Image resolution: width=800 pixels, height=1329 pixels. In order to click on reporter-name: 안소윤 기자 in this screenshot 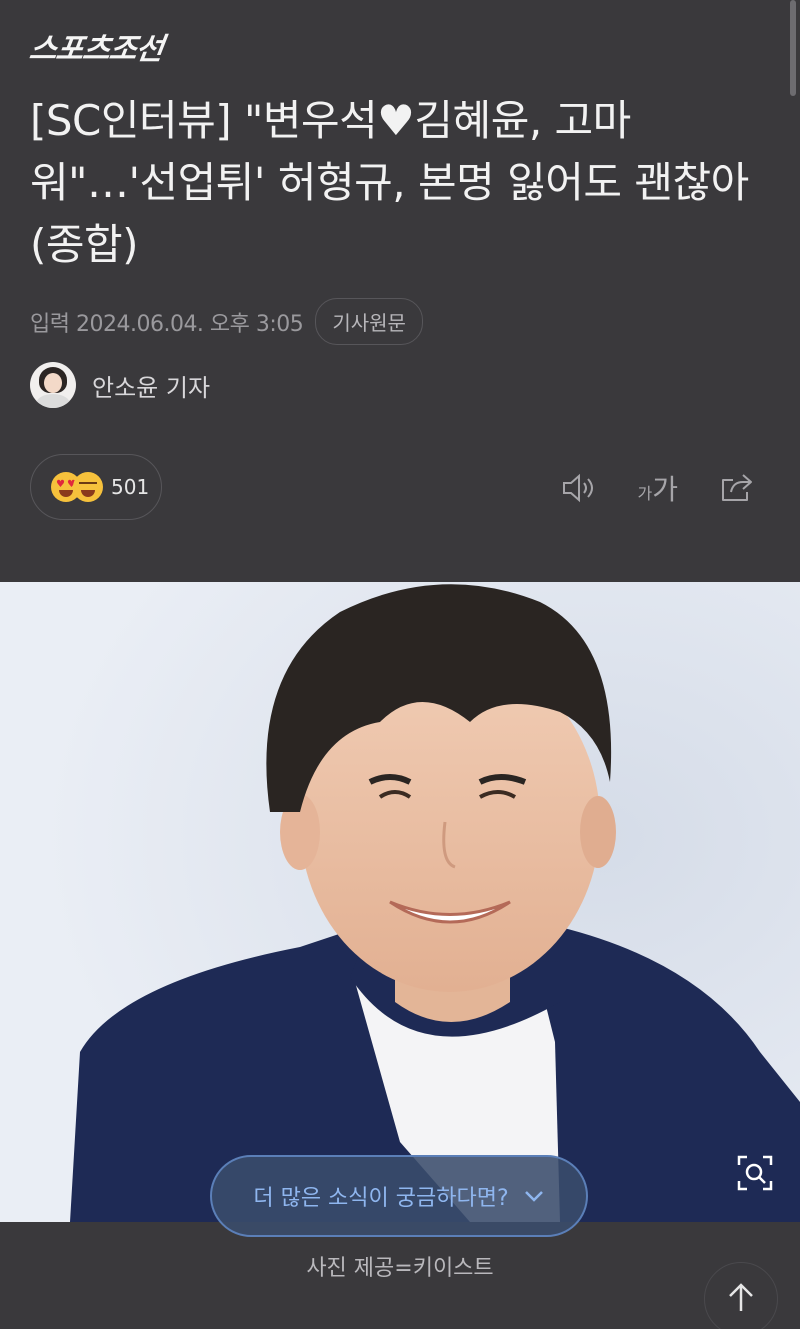, I will do `click(151, 385)`.